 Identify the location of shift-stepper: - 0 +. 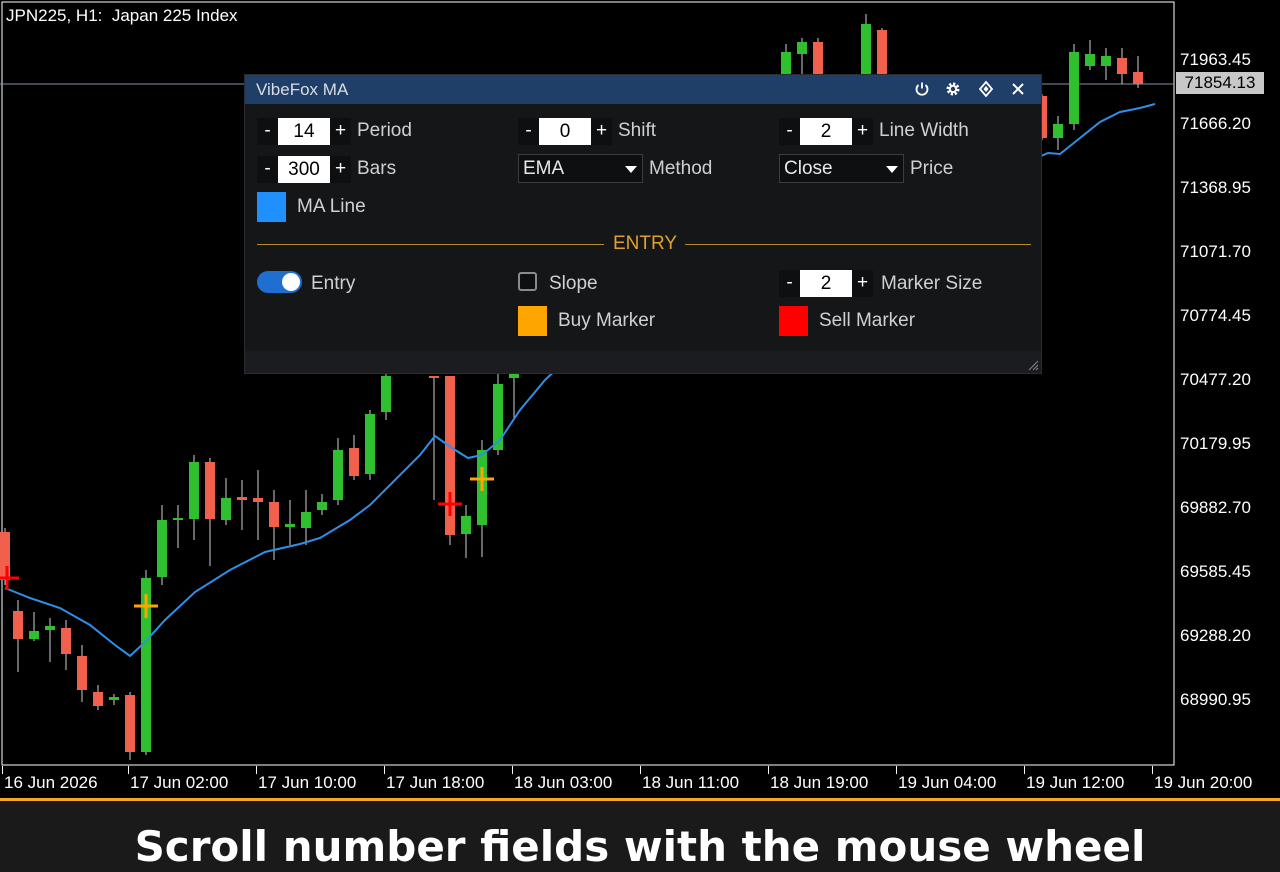
(565, 131).